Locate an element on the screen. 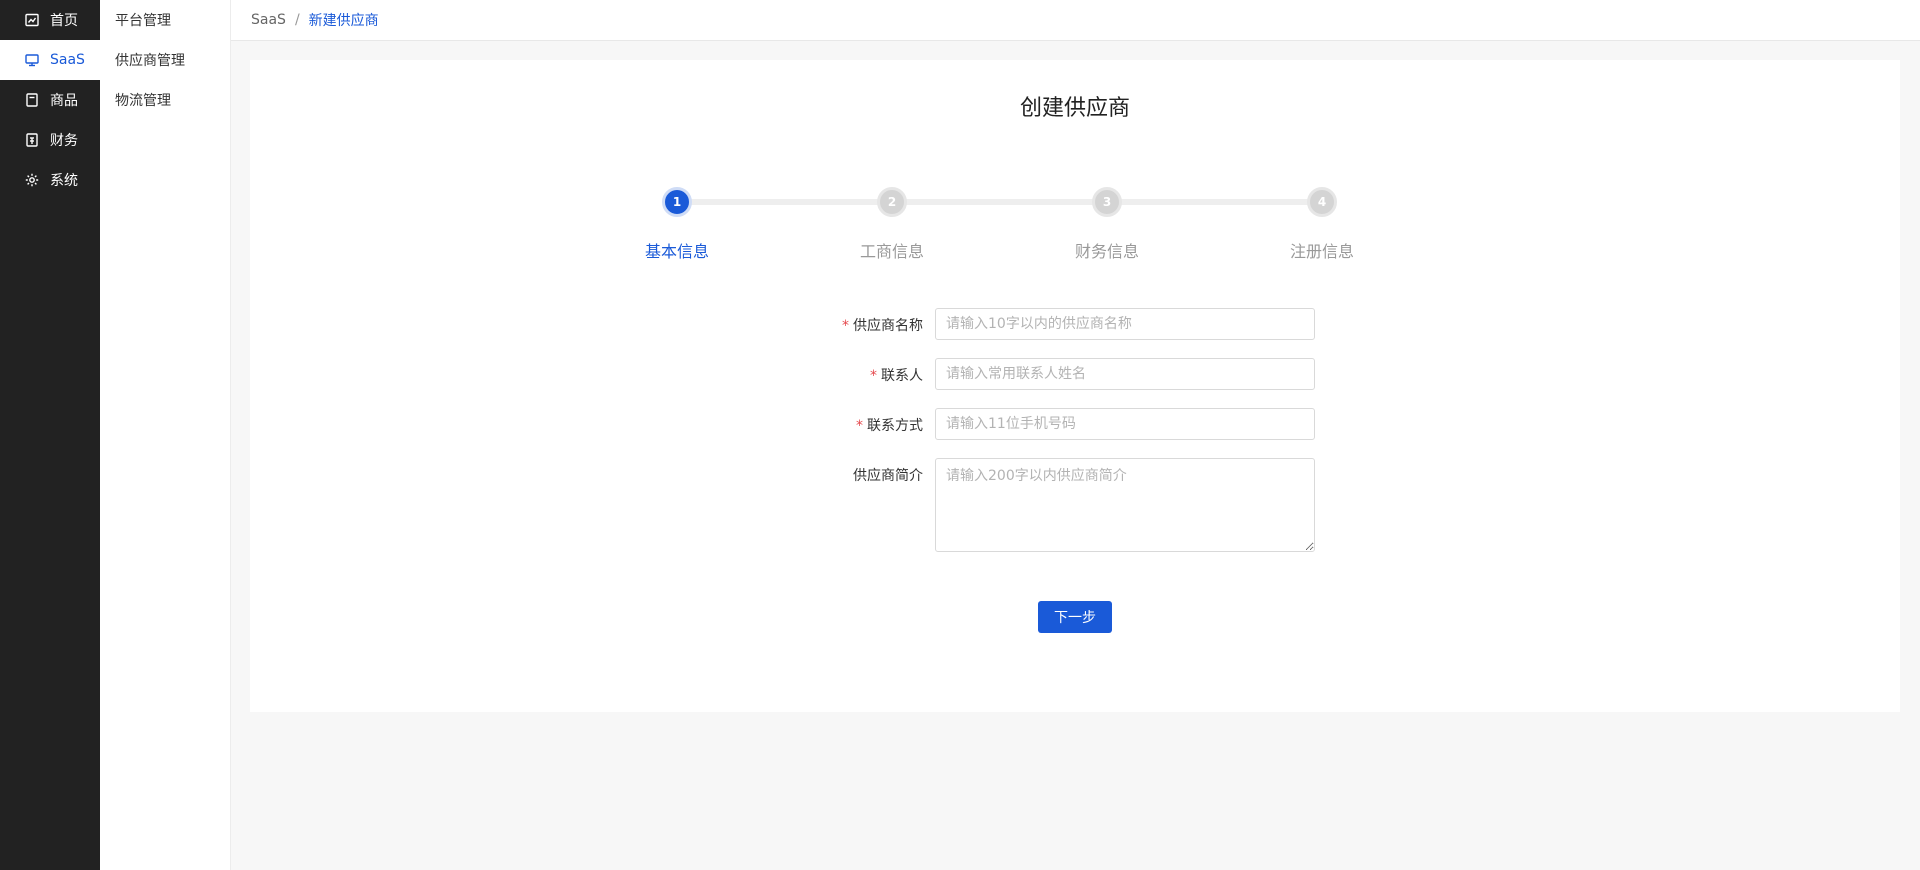 Image resolution: width=1920 pixels, height=870 pixels. supplier-intro-textarea is located at coordinates (1125, 505).